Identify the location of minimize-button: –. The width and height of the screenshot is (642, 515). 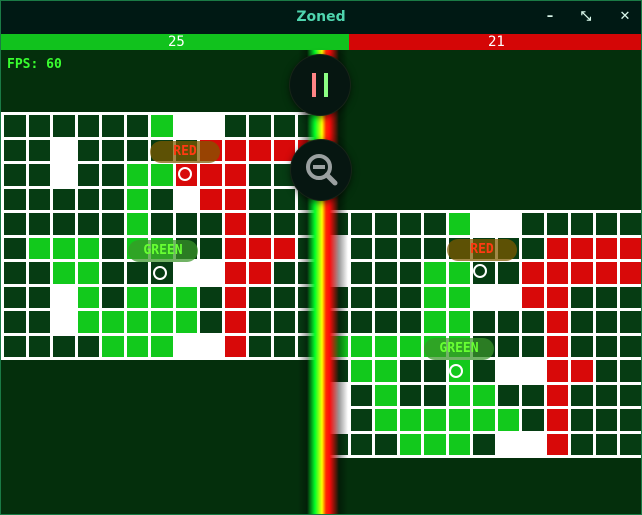
(550, 17).